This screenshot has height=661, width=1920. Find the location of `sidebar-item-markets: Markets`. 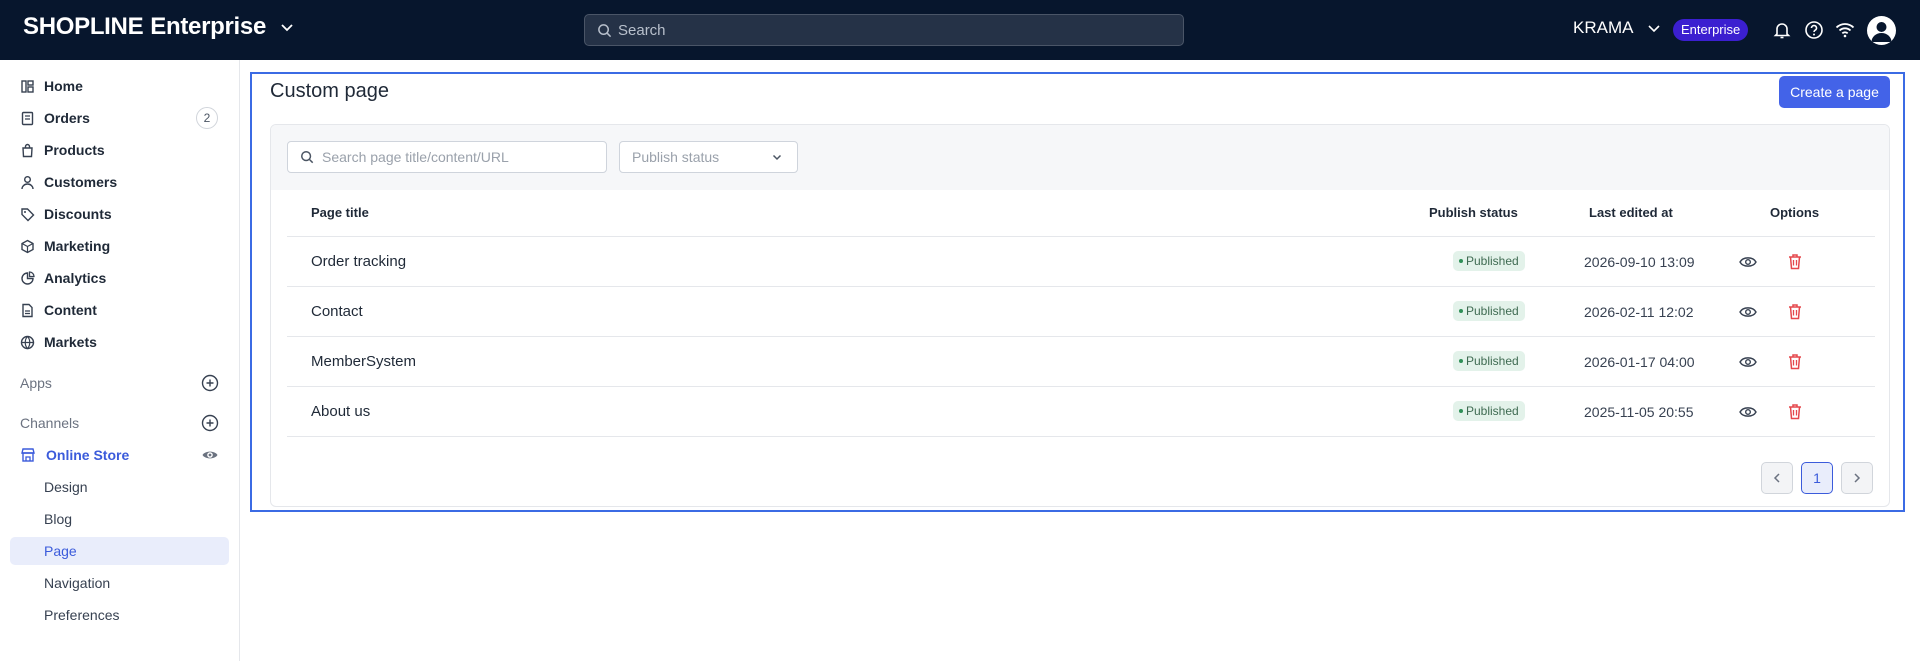

sidebar-item-markets: Markets is located at coordinates (119, 342).